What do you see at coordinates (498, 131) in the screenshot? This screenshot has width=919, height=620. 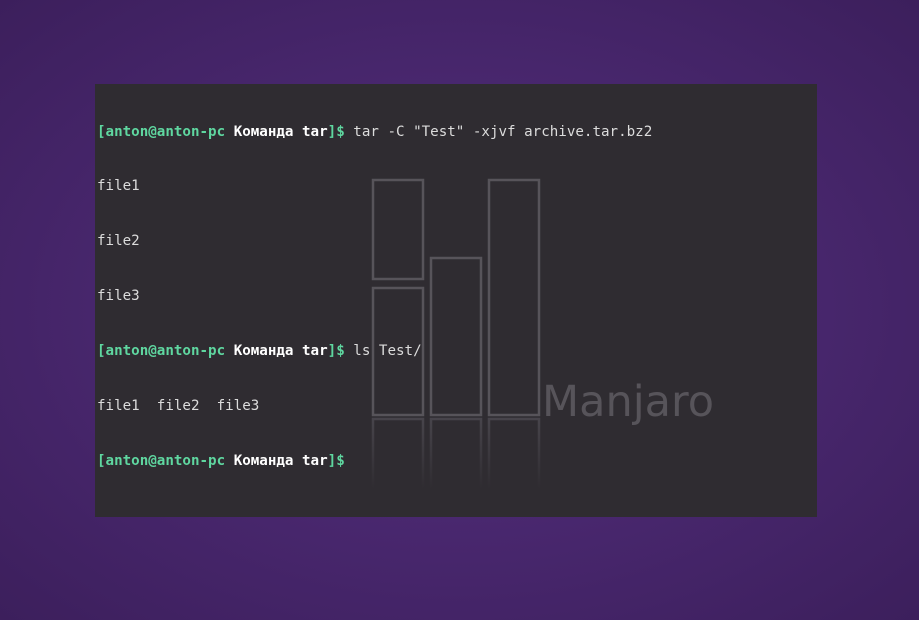 I see `command-text: tar -C "Test" -xjvf archive.tar.bz2` at bounding box center [498, 131].